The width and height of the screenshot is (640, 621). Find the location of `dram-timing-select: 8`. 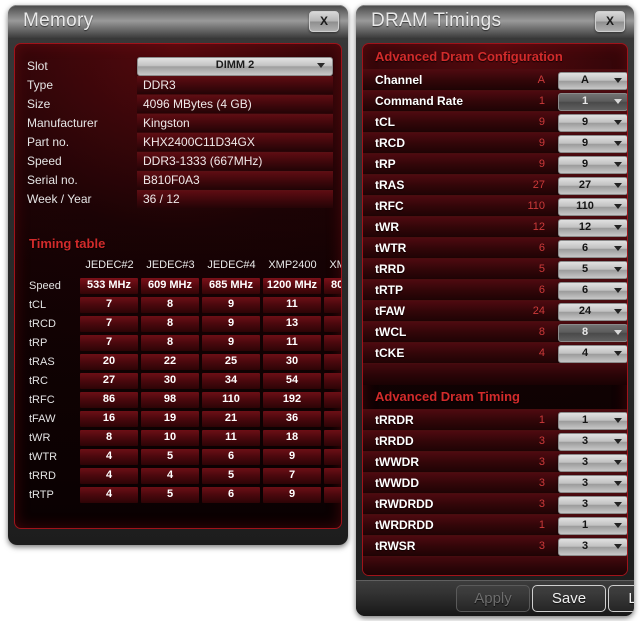

dram-timing-select: 8 is located at coordinates (592, 333).